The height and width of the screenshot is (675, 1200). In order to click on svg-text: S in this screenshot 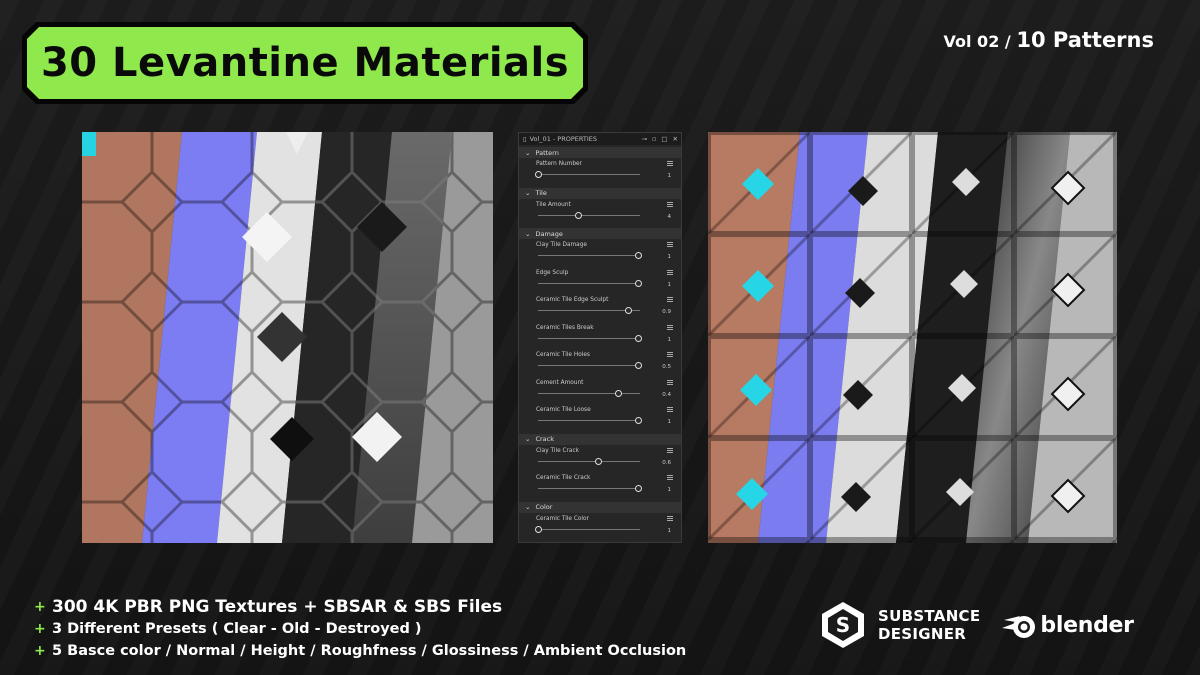, I will do `click(843, 625)`.